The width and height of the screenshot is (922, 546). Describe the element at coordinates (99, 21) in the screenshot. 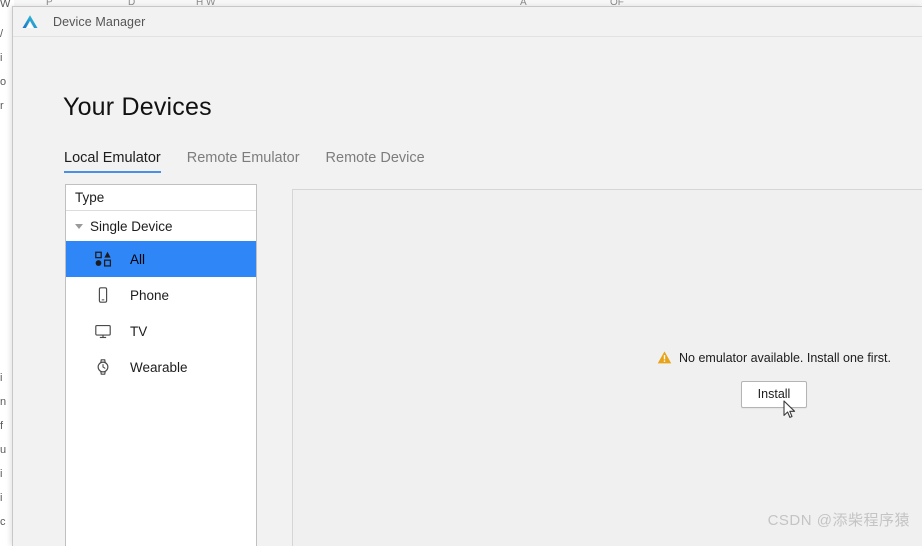

I see `dialog-title: Device Manager` at that location.